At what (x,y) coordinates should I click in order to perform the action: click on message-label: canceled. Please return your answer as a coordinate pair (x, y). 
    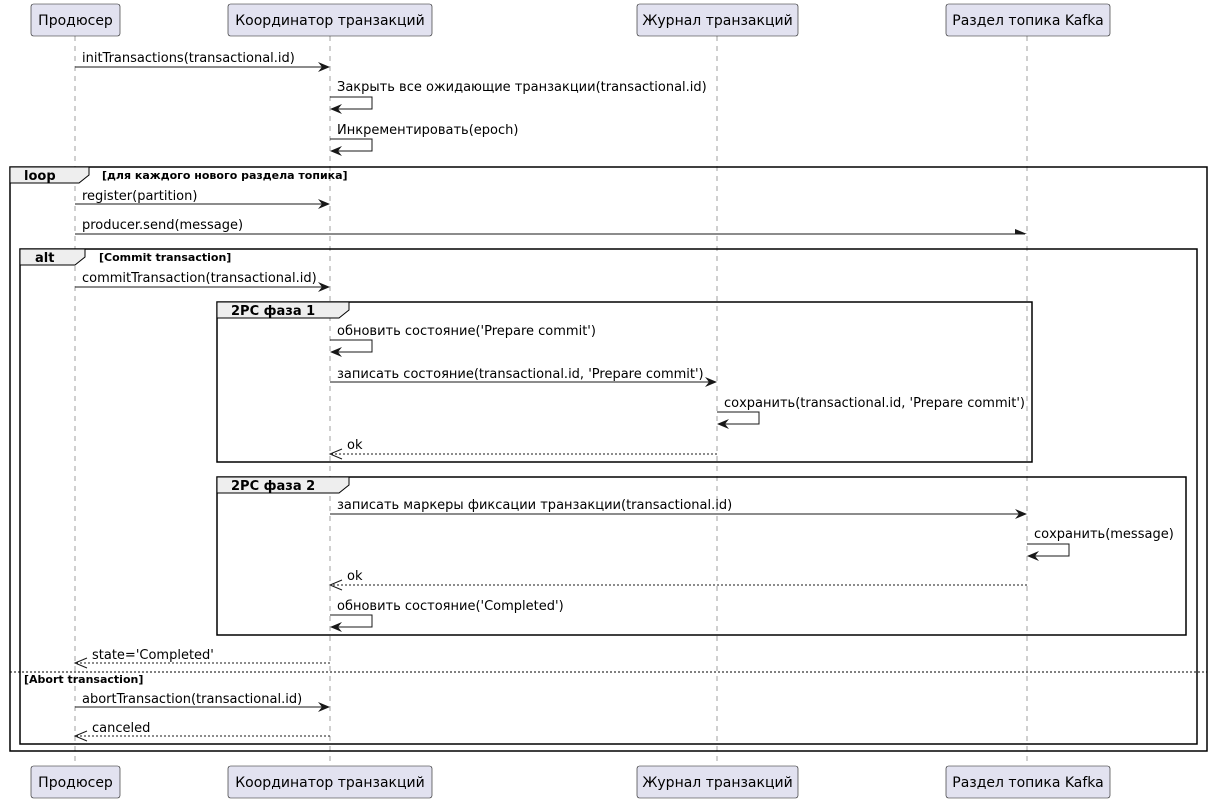
    Looking at the image, I should click on (121, 728).